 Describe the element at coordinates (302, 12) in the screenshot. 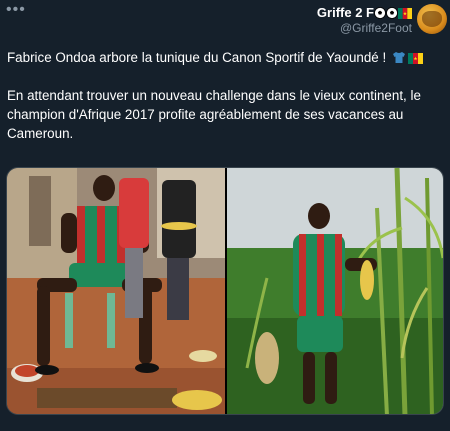

I see `author-display-name: Griffe 2 F` at that location.